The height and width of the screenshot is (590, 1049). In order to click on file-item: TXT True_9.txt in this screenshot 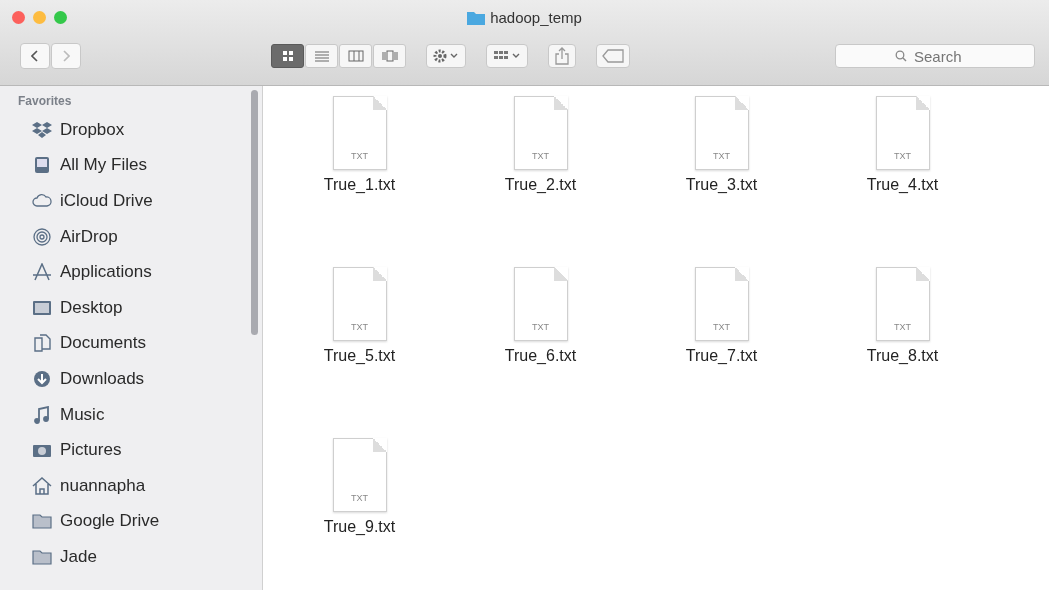, I will do `click(359, 514)`.